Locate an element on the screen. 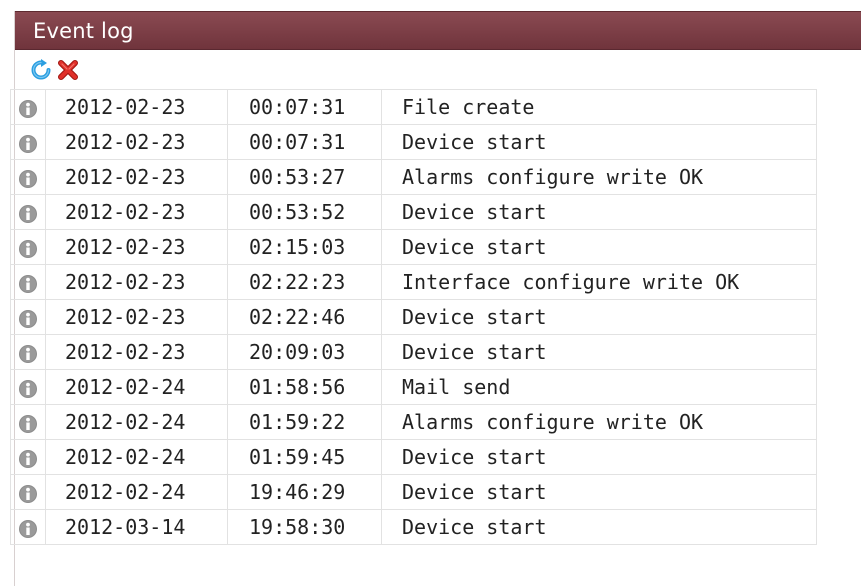  panel-title: Event log is located at coordinates (83, 30).